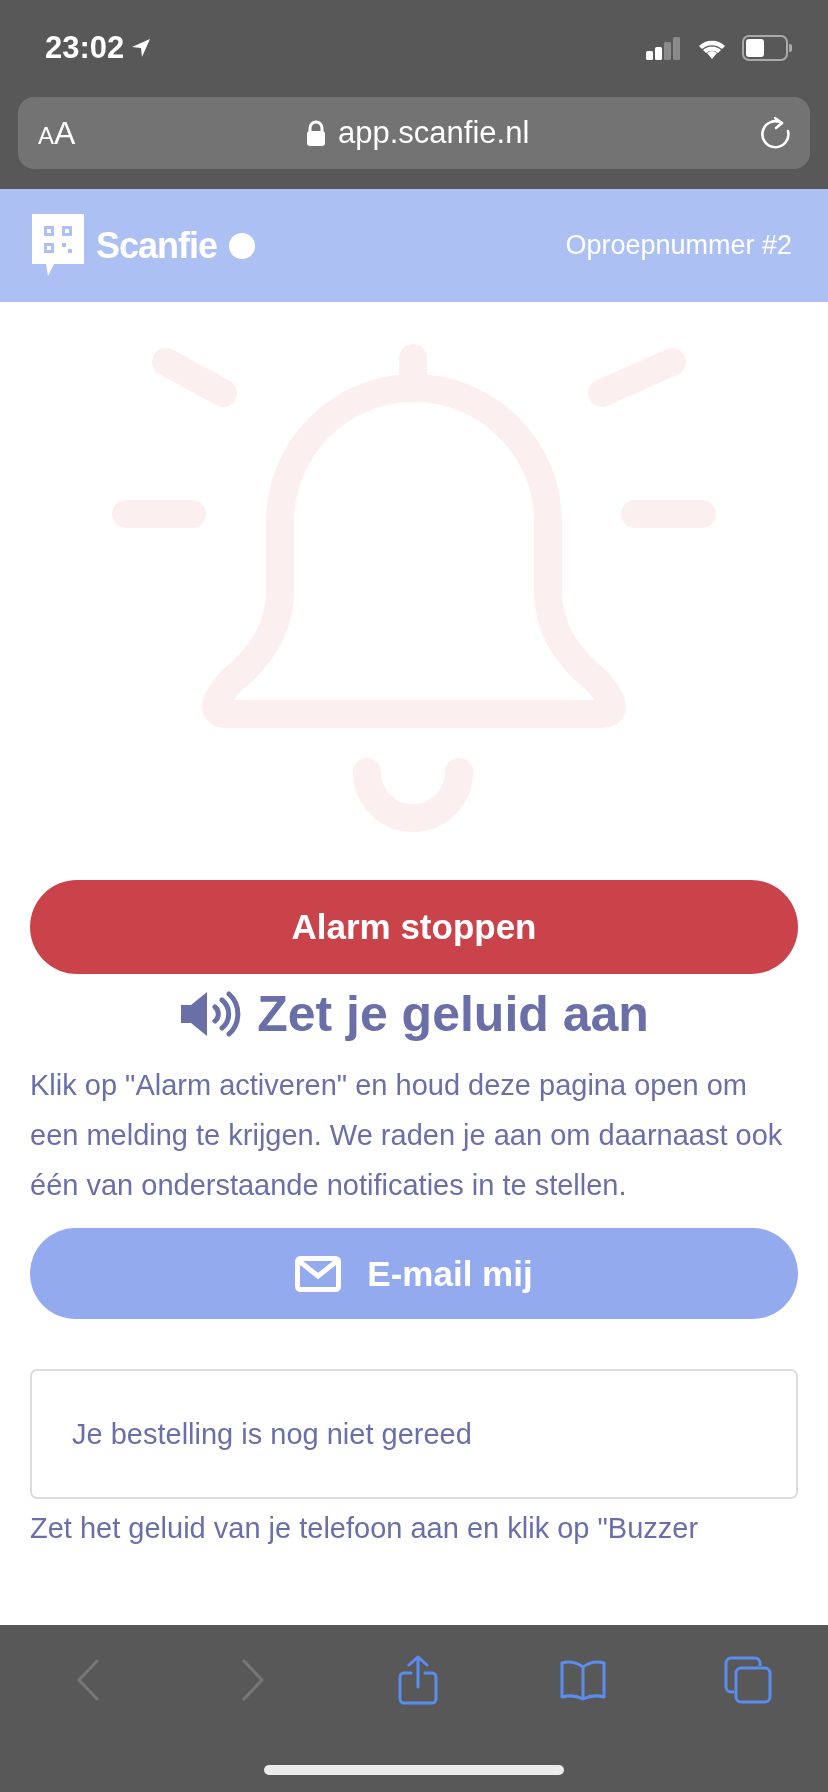 Image resolution: width=828 pixels, height=1792 pixels. Describe the element at coordinates (453, 1014) in the screenshot. I see `sound-heading: Zet je geluid aan` at that location.